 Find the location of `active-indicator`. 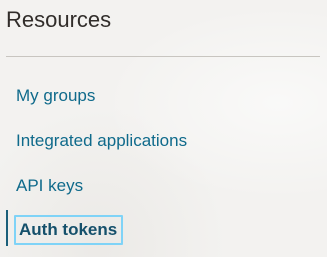

active-indicator is located at coordinates (7, 228).